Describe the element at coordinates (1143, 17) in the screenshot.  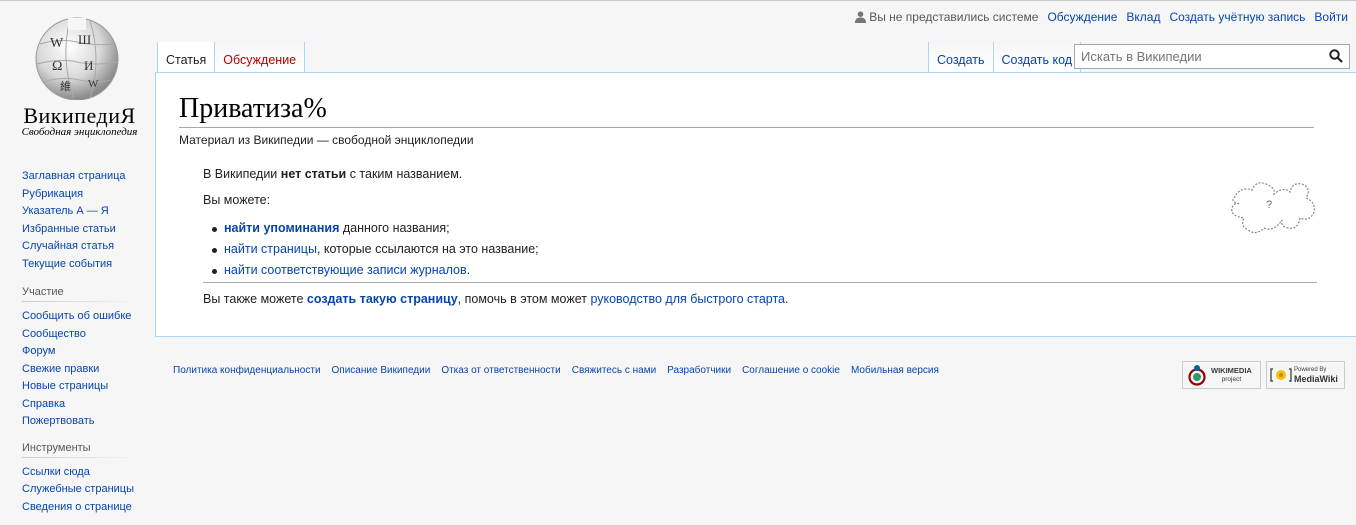
I see `contributions-link: Вклад` at that location.